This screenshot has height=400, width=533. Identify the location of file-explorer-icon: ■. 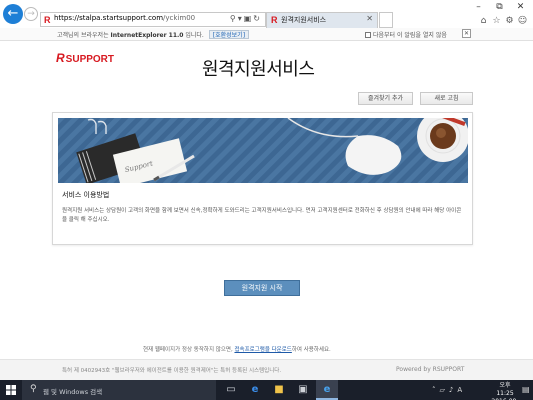
(279, 390).